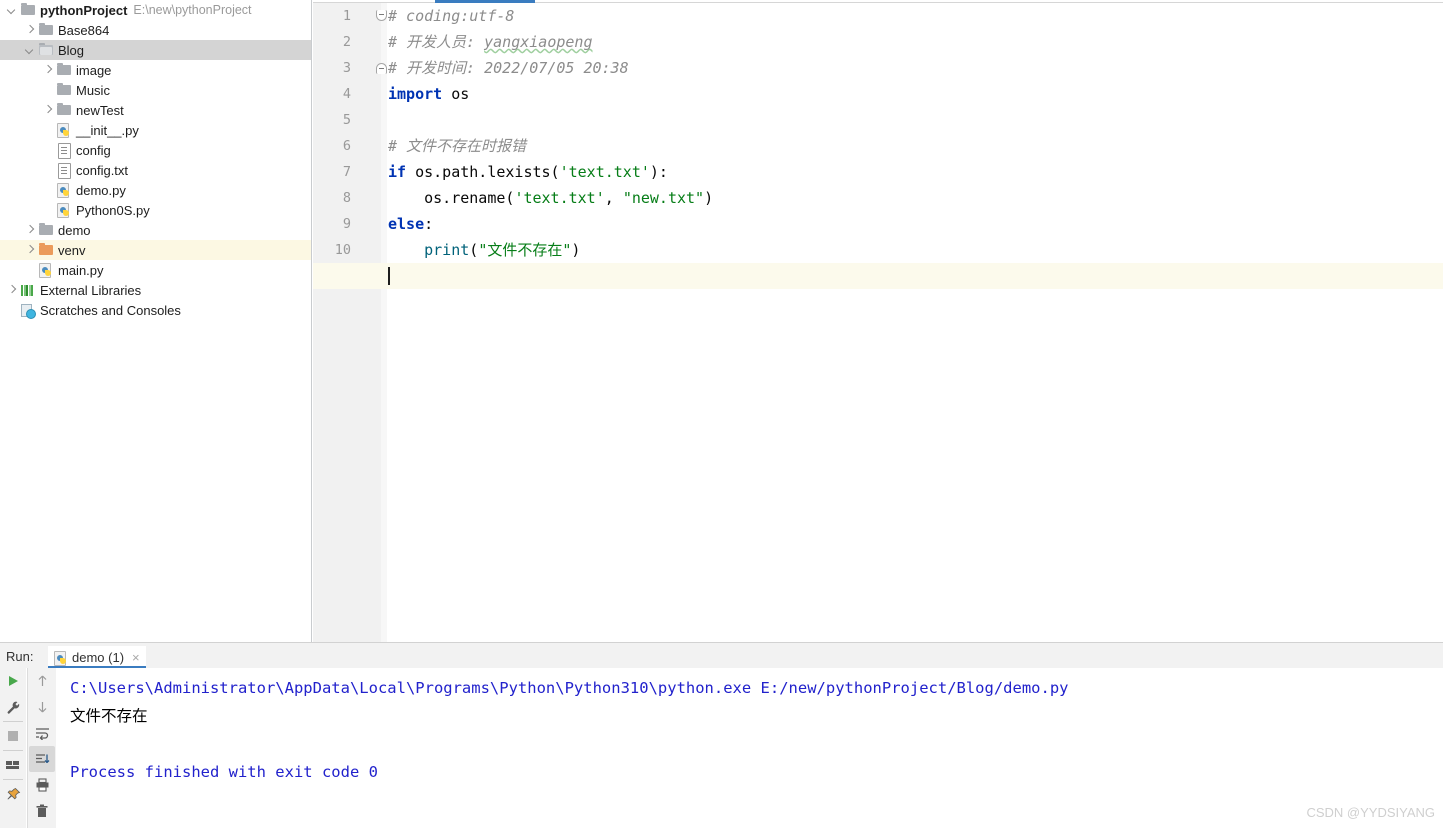 This screenshot has height=828, width=1443. I want to click on folder-orange-icon, so click(46, 250).